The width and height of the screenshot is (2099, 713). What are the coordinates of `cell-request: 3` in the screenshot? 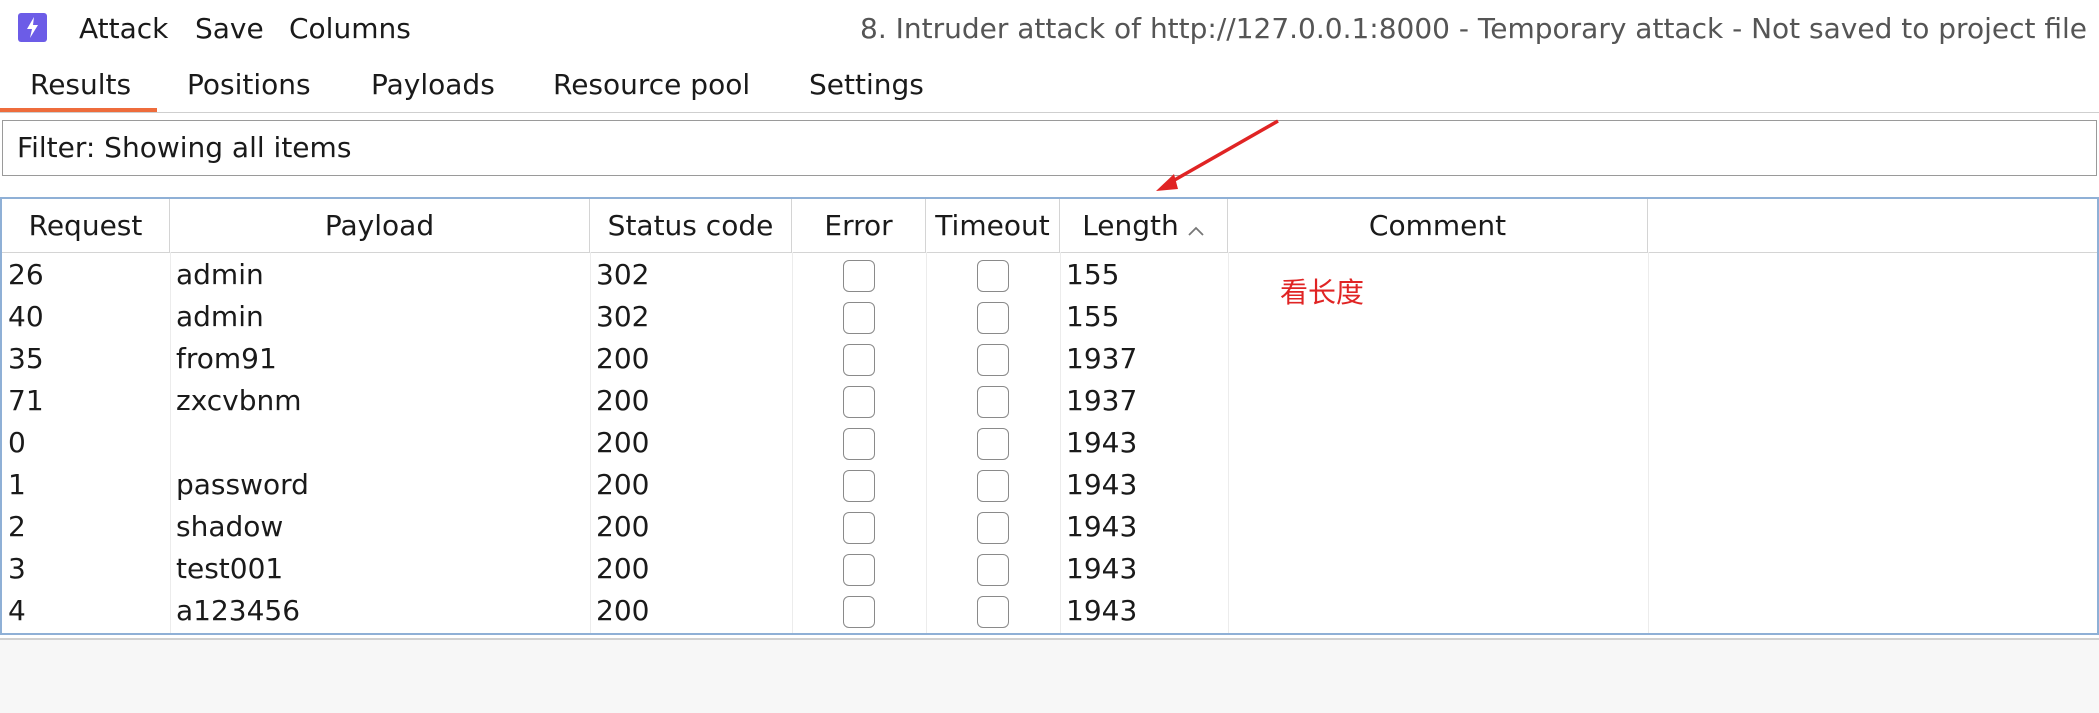 It's located at (17, 568).